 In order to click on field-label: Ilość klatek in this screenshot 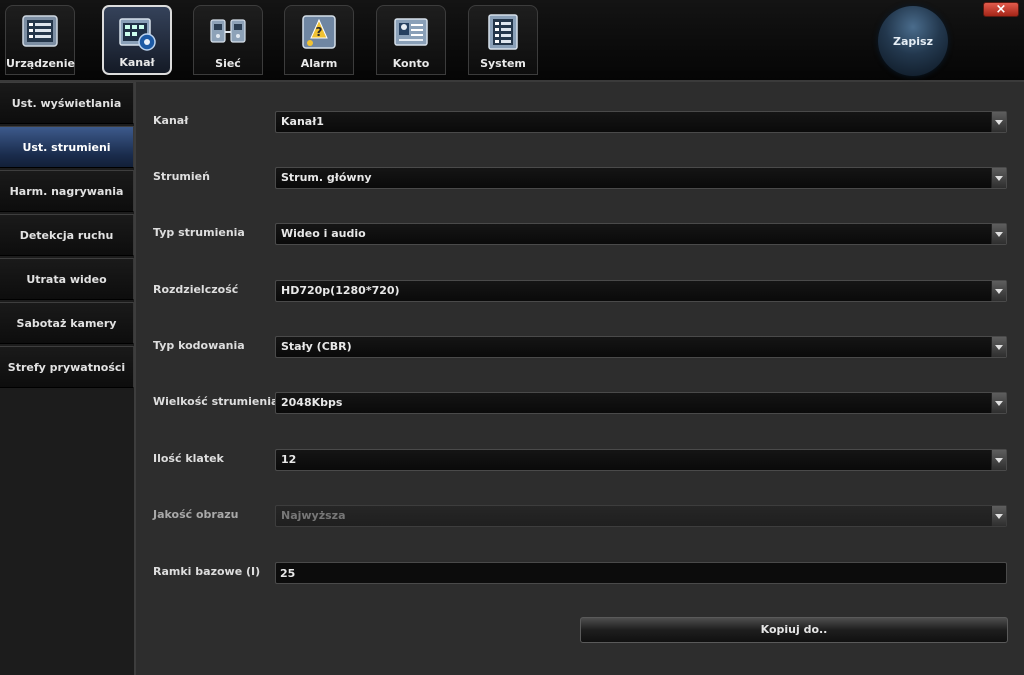, I will do `click(188, 458)`.